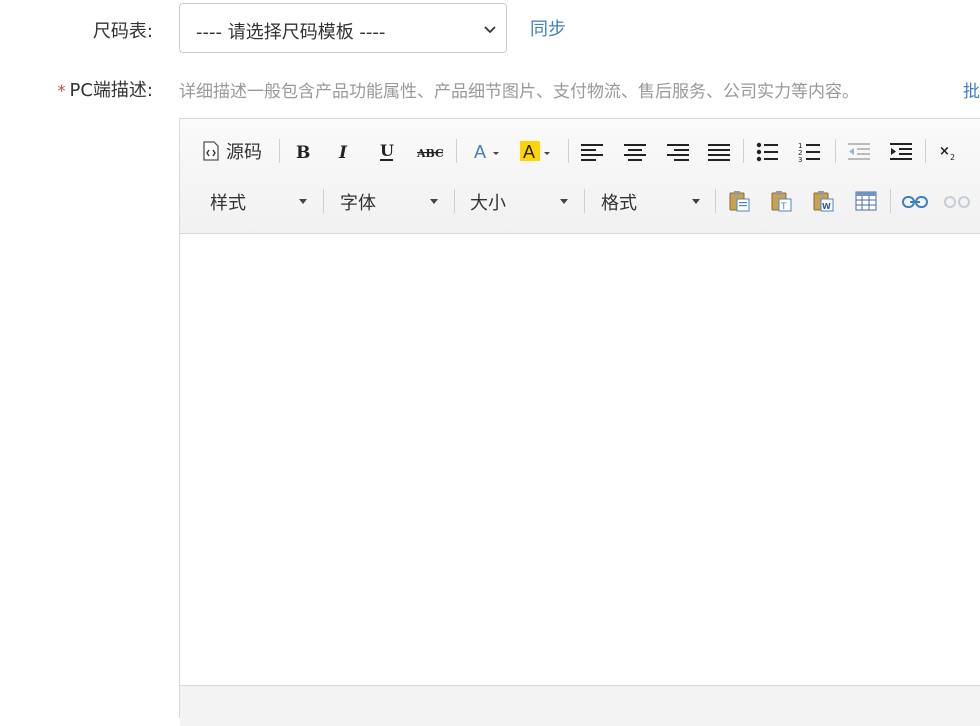  Describe the element at coordinates (122, 31) in the screenshot. I see `size-chart-label: 尺码表:` at that location.